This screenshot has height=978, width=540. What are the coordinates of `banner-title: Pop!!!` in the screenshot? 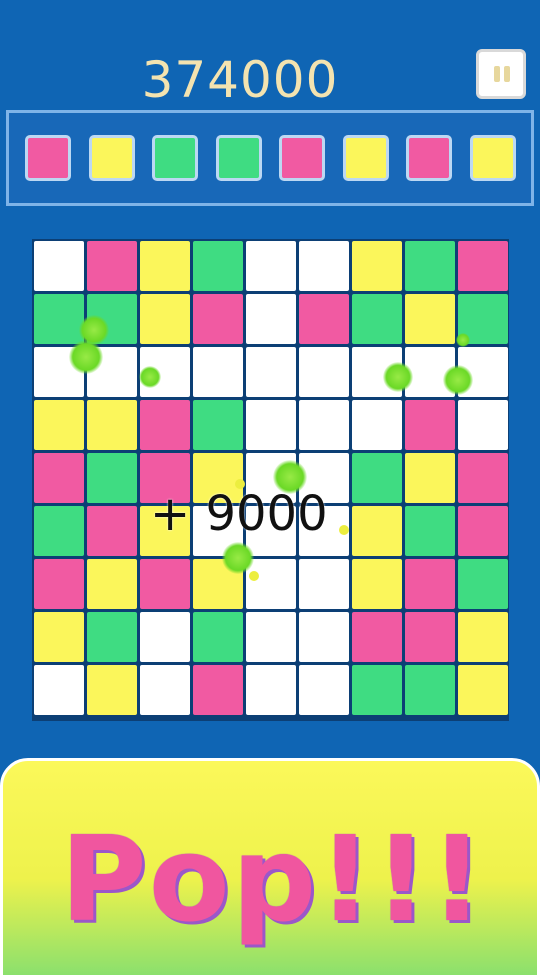 It's located at (273, 879).